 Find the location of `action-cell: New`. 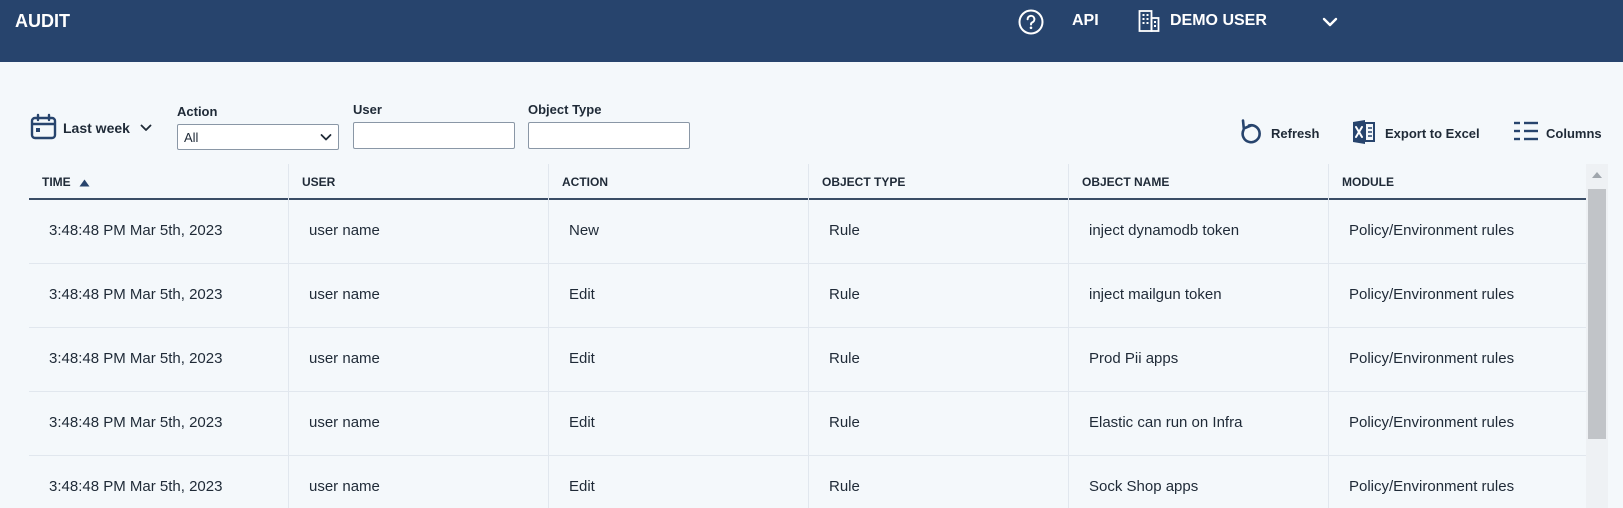

action-cell: New is located at coordinates (679, 232).